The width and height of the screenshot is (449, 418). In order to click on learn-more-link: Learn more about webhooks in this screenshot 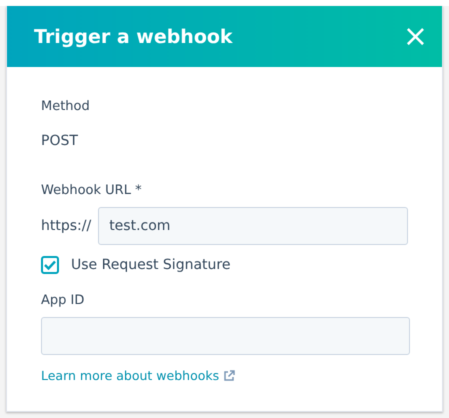, I will do `click(138, 375)`.